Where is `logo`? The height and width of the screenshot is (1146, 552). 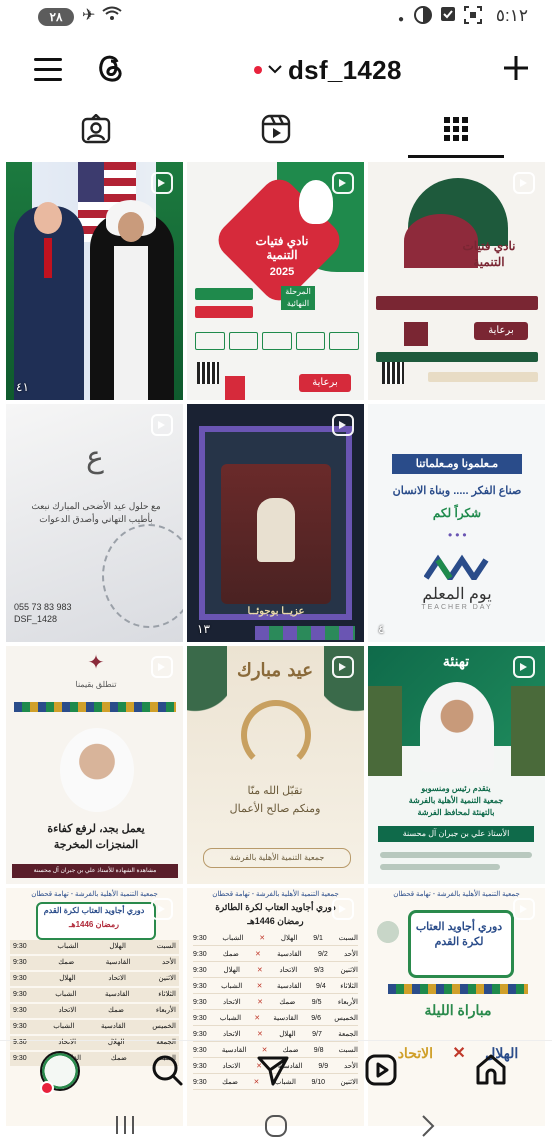 logo is located at coordinates (235, 388).